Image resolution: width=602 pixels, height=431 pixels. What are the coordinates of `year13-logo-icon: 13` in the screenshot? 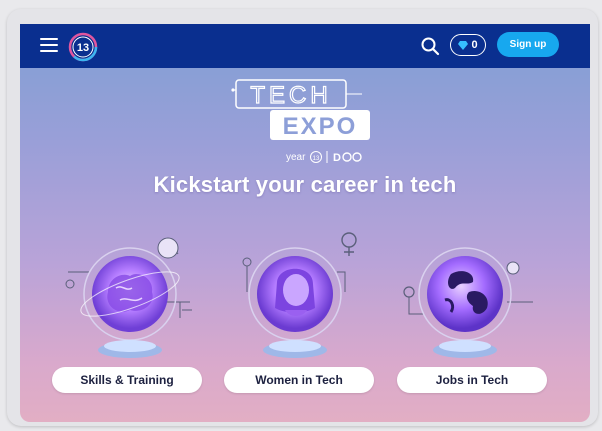 It's located at (83, 47).